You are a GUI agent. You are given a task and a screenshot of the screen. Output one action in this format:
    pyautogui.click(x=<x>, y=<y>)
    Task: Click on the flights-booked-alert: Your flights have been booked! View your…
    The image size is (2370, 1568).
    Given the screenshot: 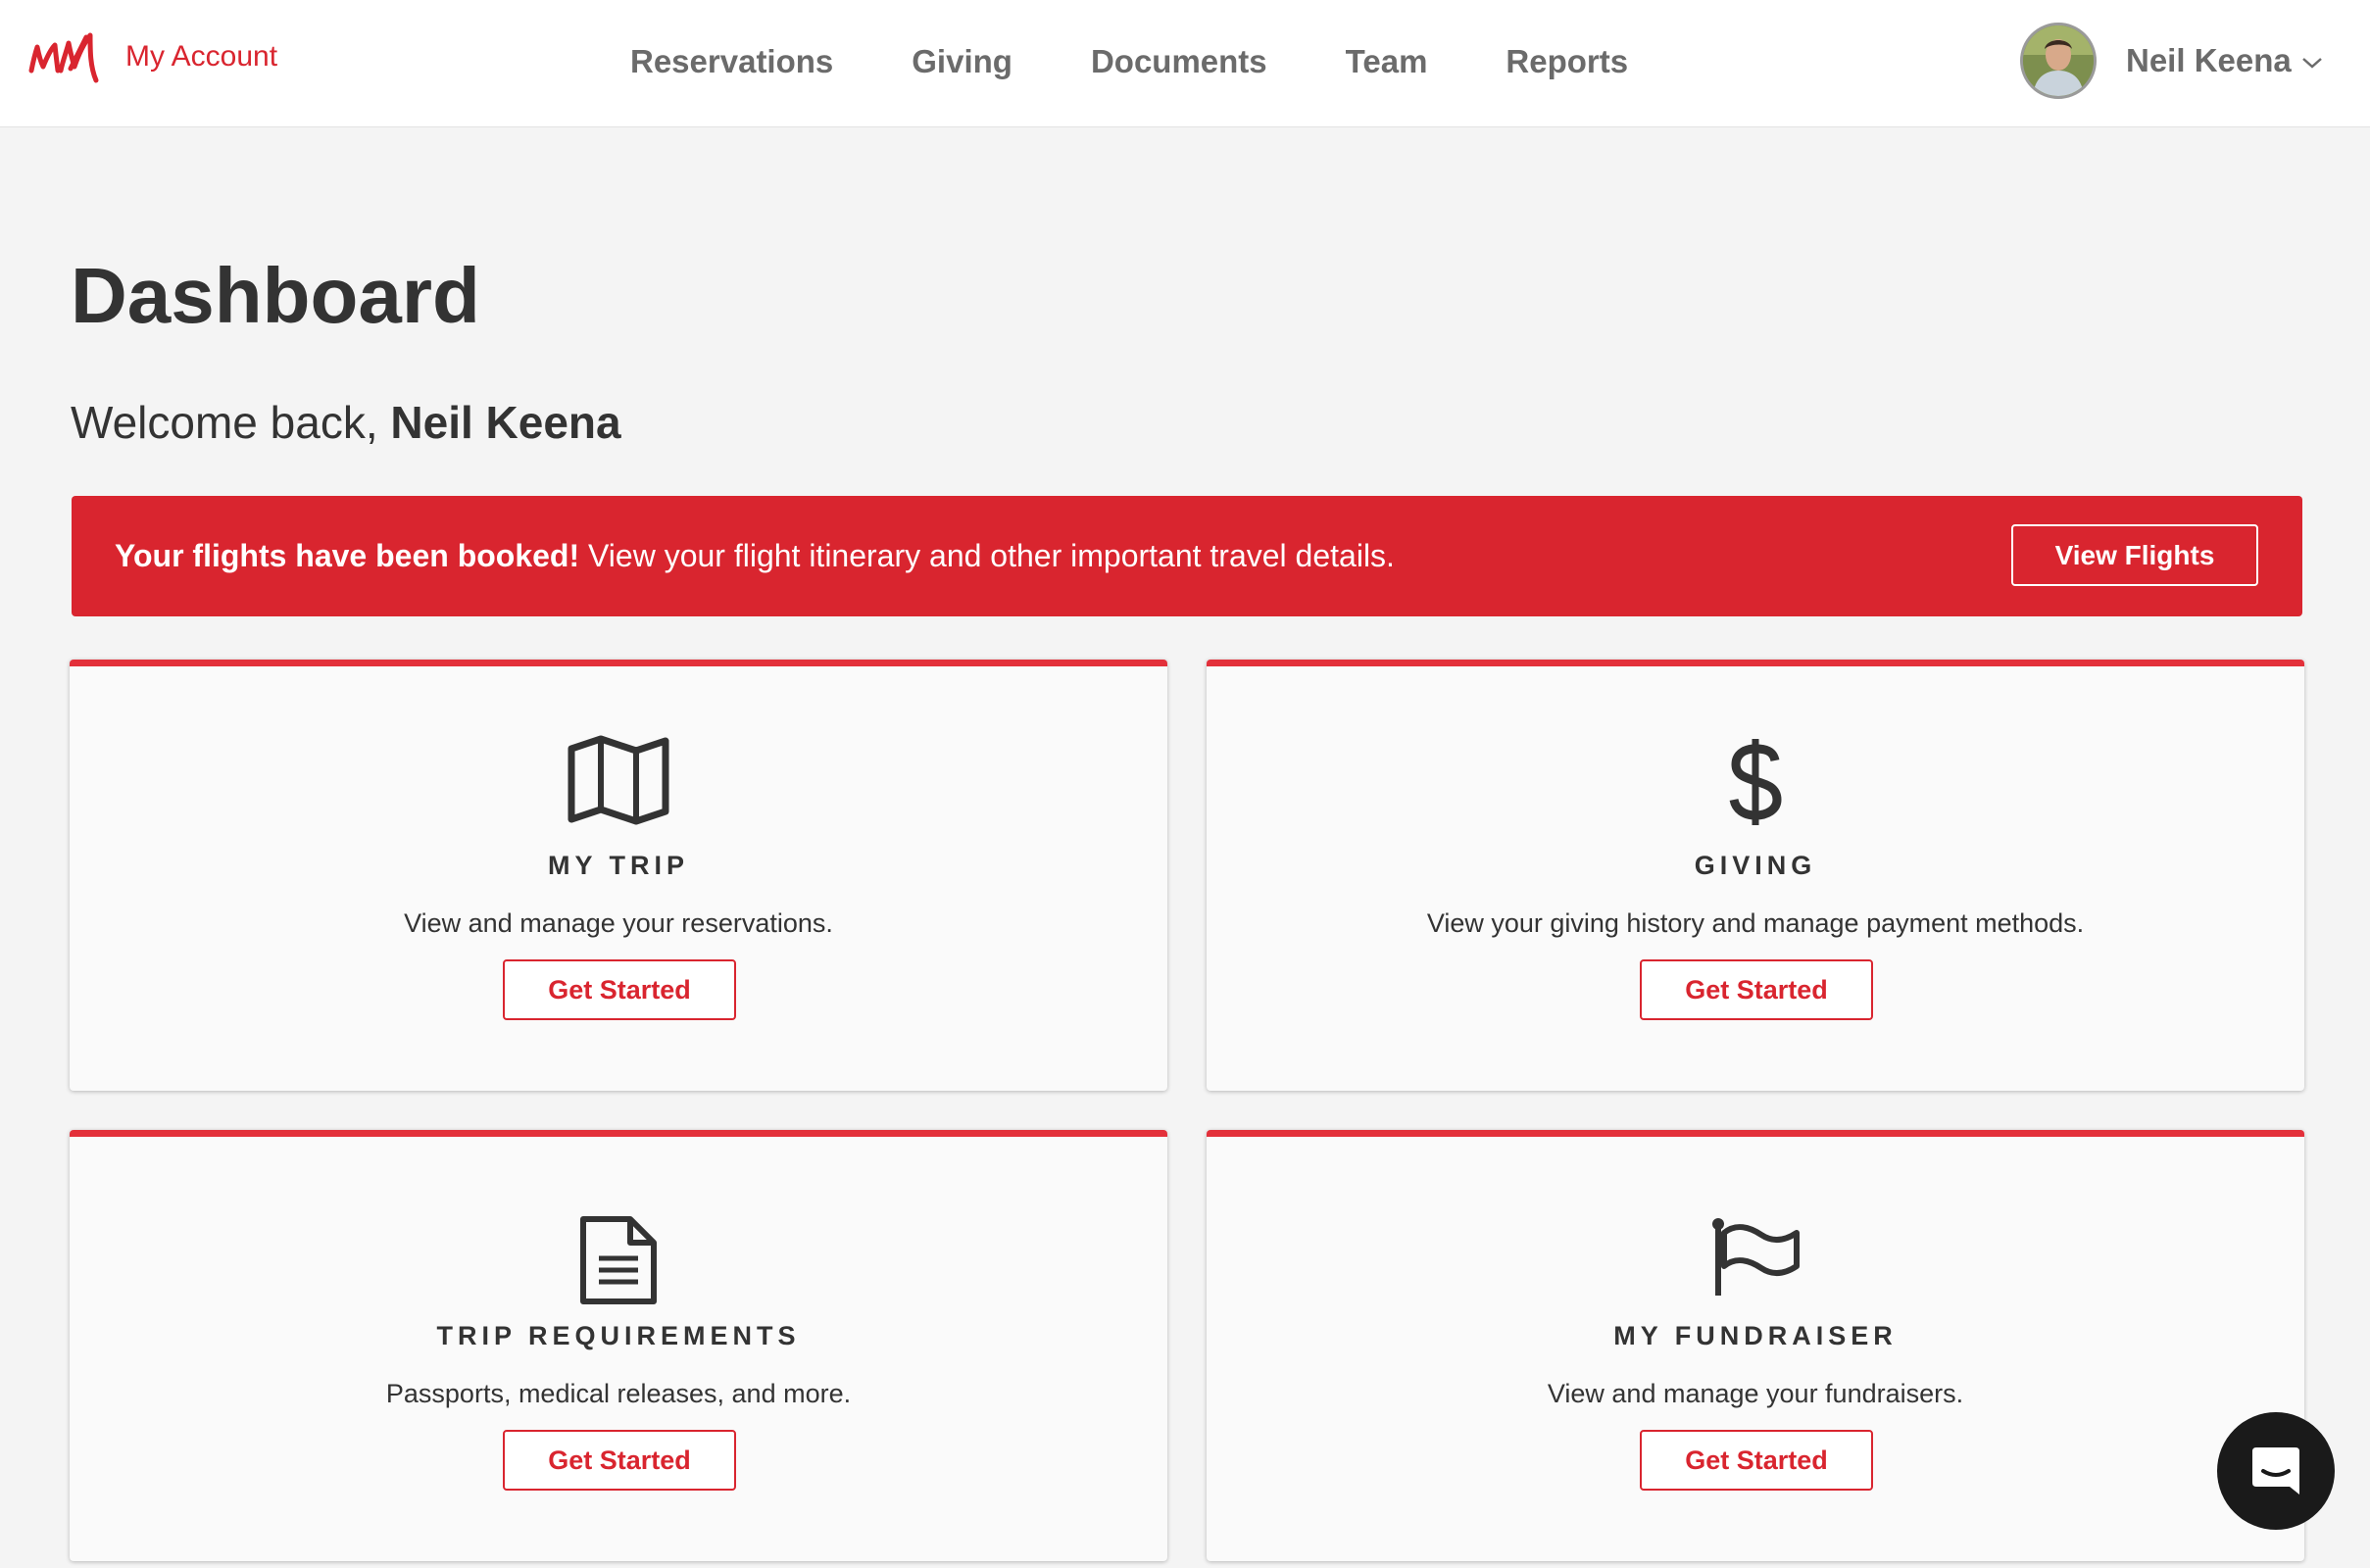 What is the action you would take?
    pyautogui.click(x=1187, y=556)
    